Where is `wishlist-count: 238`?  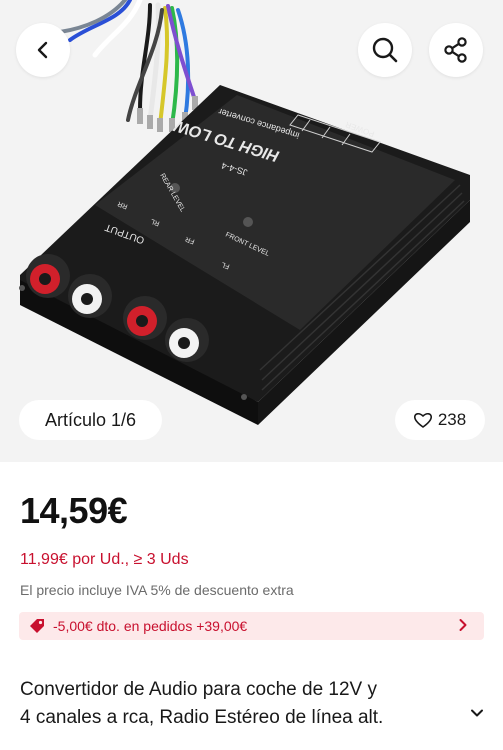 wishlist-count: 238 is located at coordinates (452, 419).